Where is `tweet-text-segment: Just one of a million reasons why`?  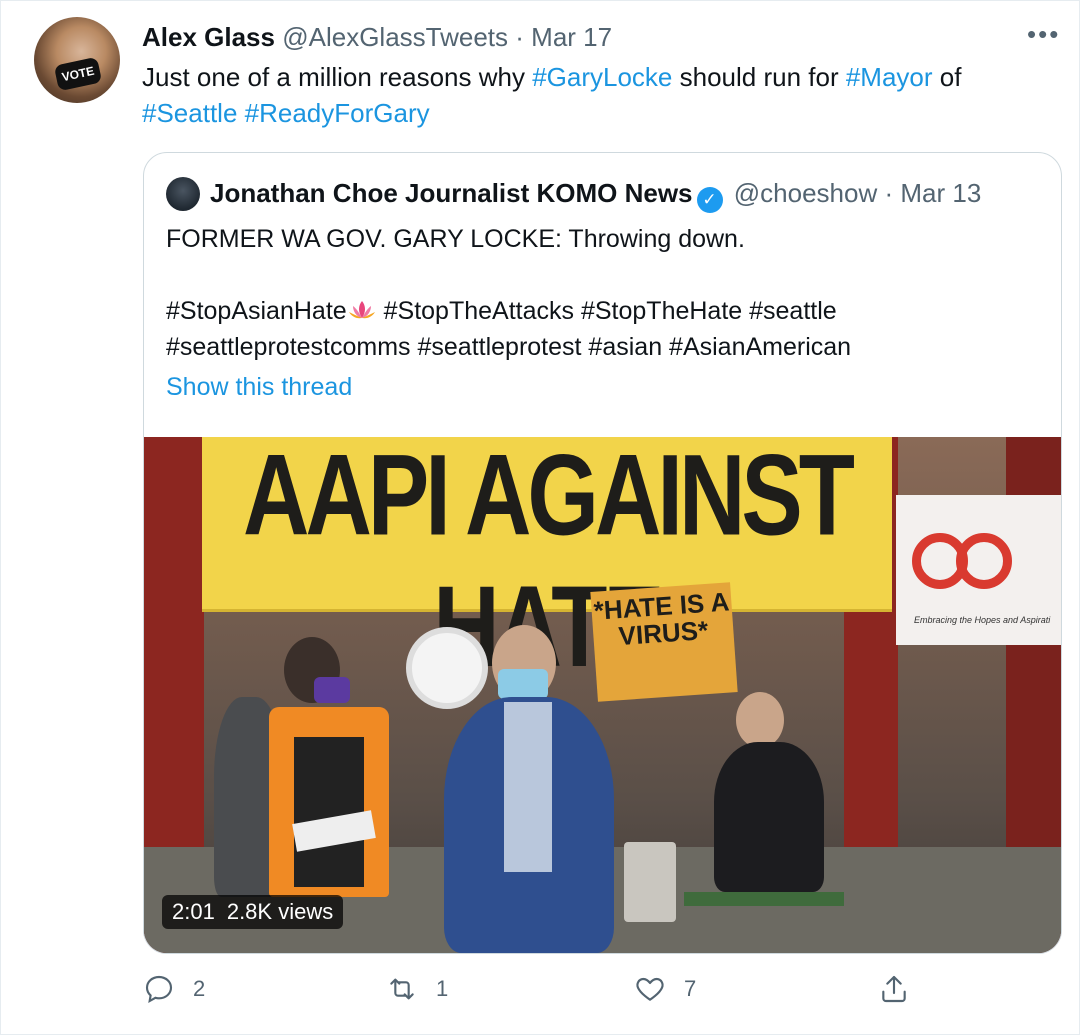
tweet-text-segment: Just one of a million reasons why is located at coordinates (337, 77).